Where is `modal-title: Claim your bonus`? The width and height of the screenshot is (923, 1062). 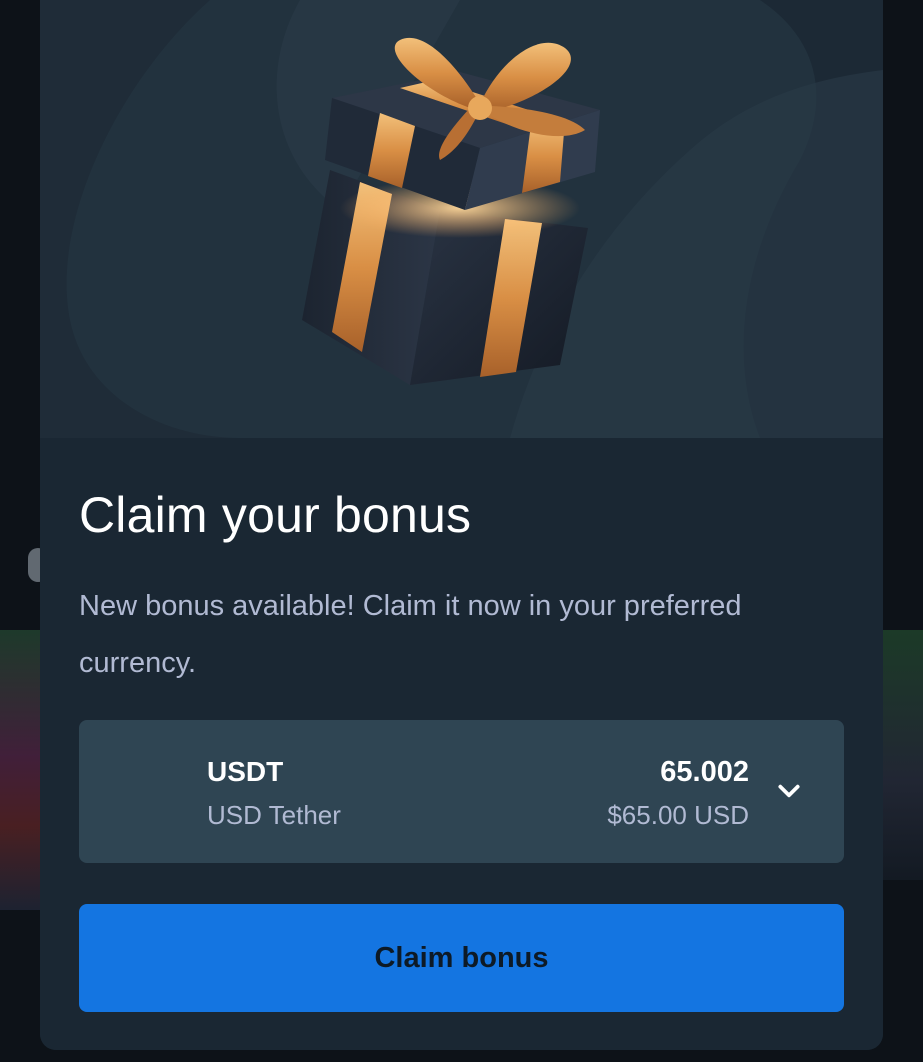 modal-title: Claim your bonus is located at coordinates (275, 515).